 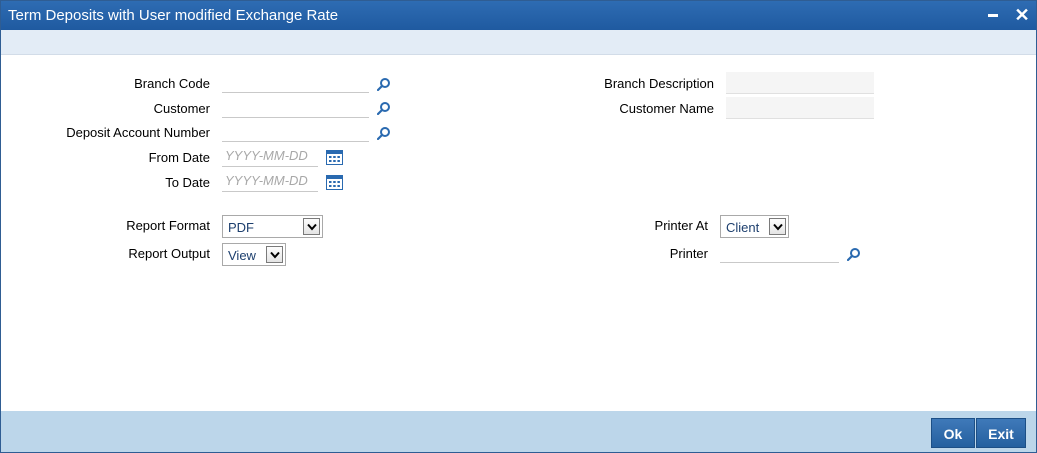 What do you see at coordinates (295, 82) in the screenshot?
I see `branch-code-input` at bounding box center [295, 82].